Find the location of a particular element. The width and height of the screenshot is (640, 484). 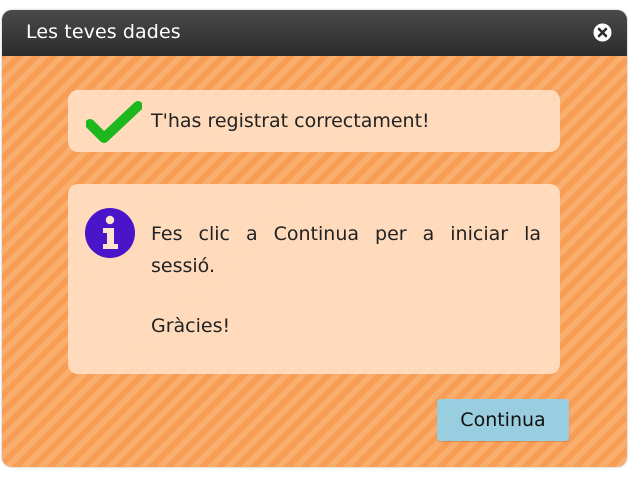

close-icon is located at coordinates (602, 32).